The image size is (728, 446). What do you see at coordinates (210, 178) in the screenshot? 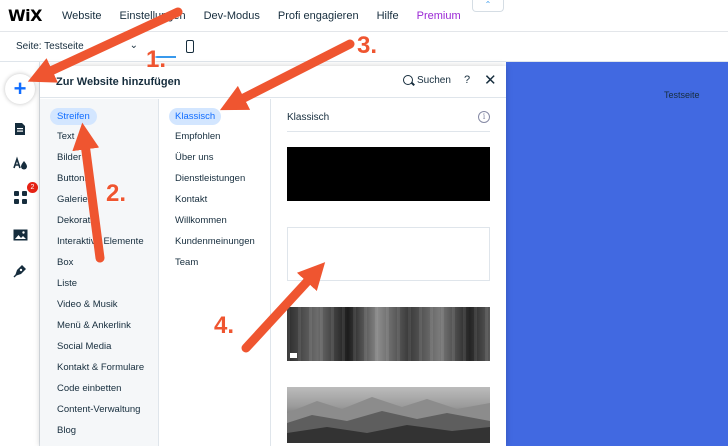
I see `subcategory-services: Dienstleistungen` at bounding box center [210, 178].